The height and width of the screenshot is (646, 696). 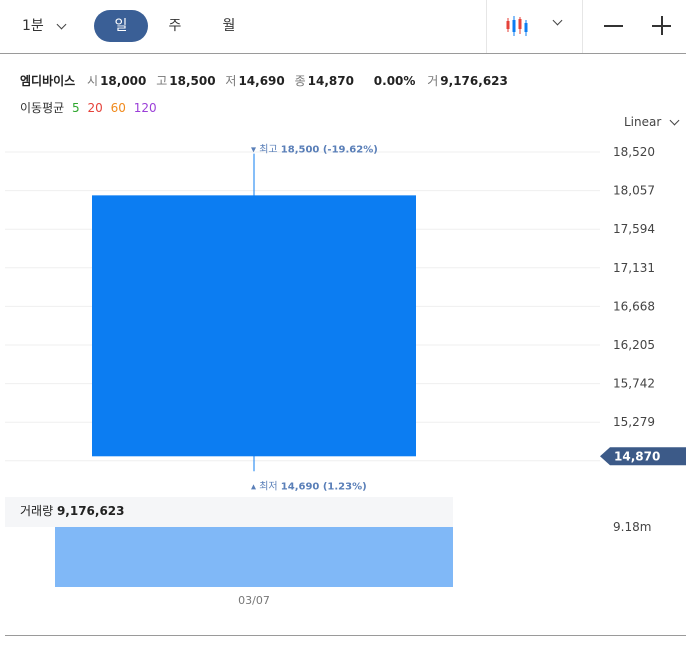 What do you see at coordinates (637, 456) in the screenshot?
I see `current-price-label: 14,870` at bounding box center [637, 456].